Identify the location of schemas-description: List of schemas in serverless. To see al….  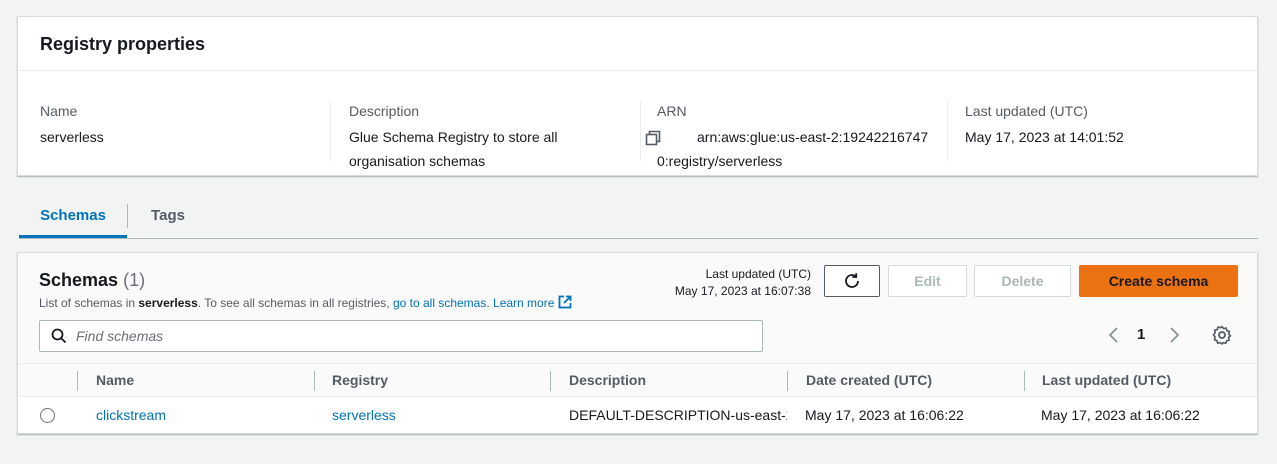
(305, 303).